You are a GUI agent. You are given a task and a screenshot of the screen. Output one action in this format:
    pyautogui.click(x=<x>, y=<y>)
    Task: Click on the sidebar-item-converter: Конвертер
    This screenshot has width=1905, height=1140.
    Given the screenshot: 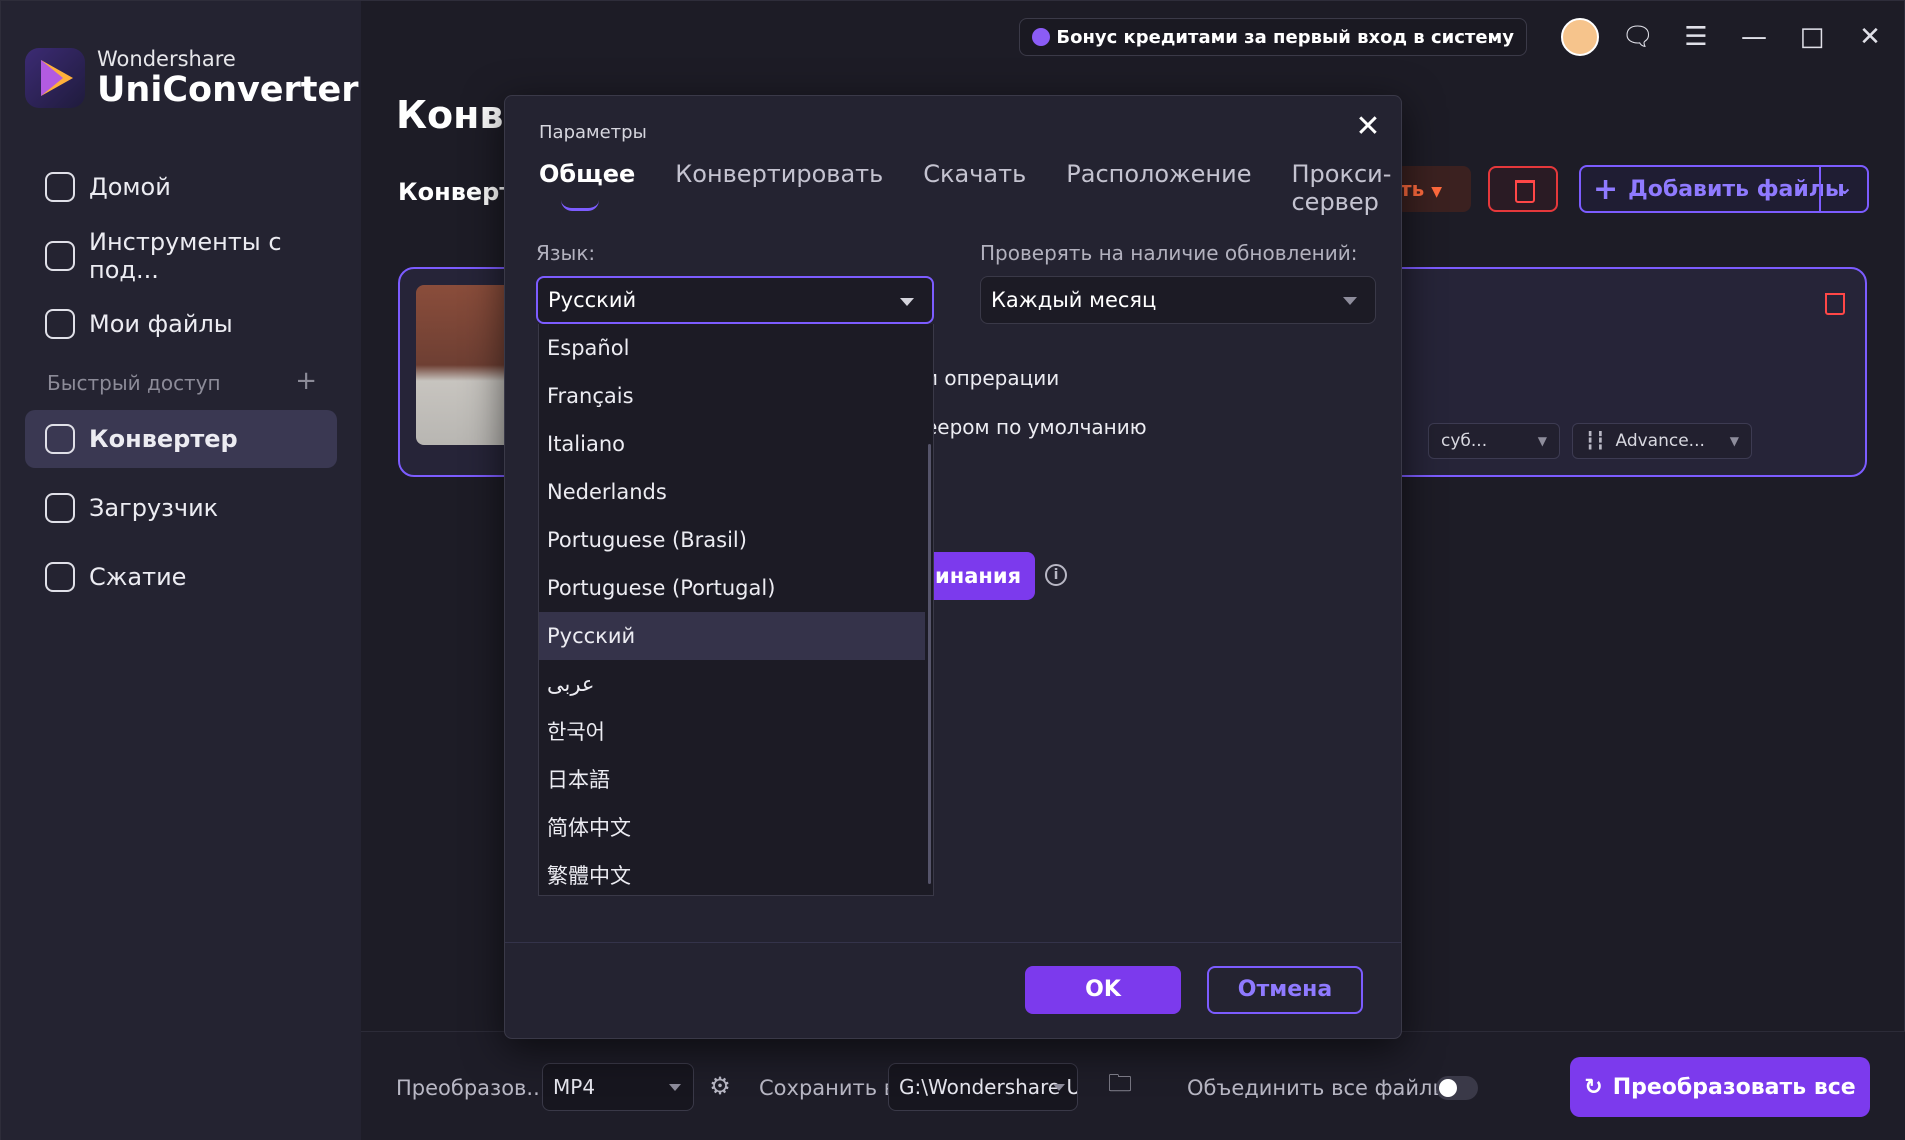 What is the action you would take?
    pyautogui.click(x=181, y=439)
    